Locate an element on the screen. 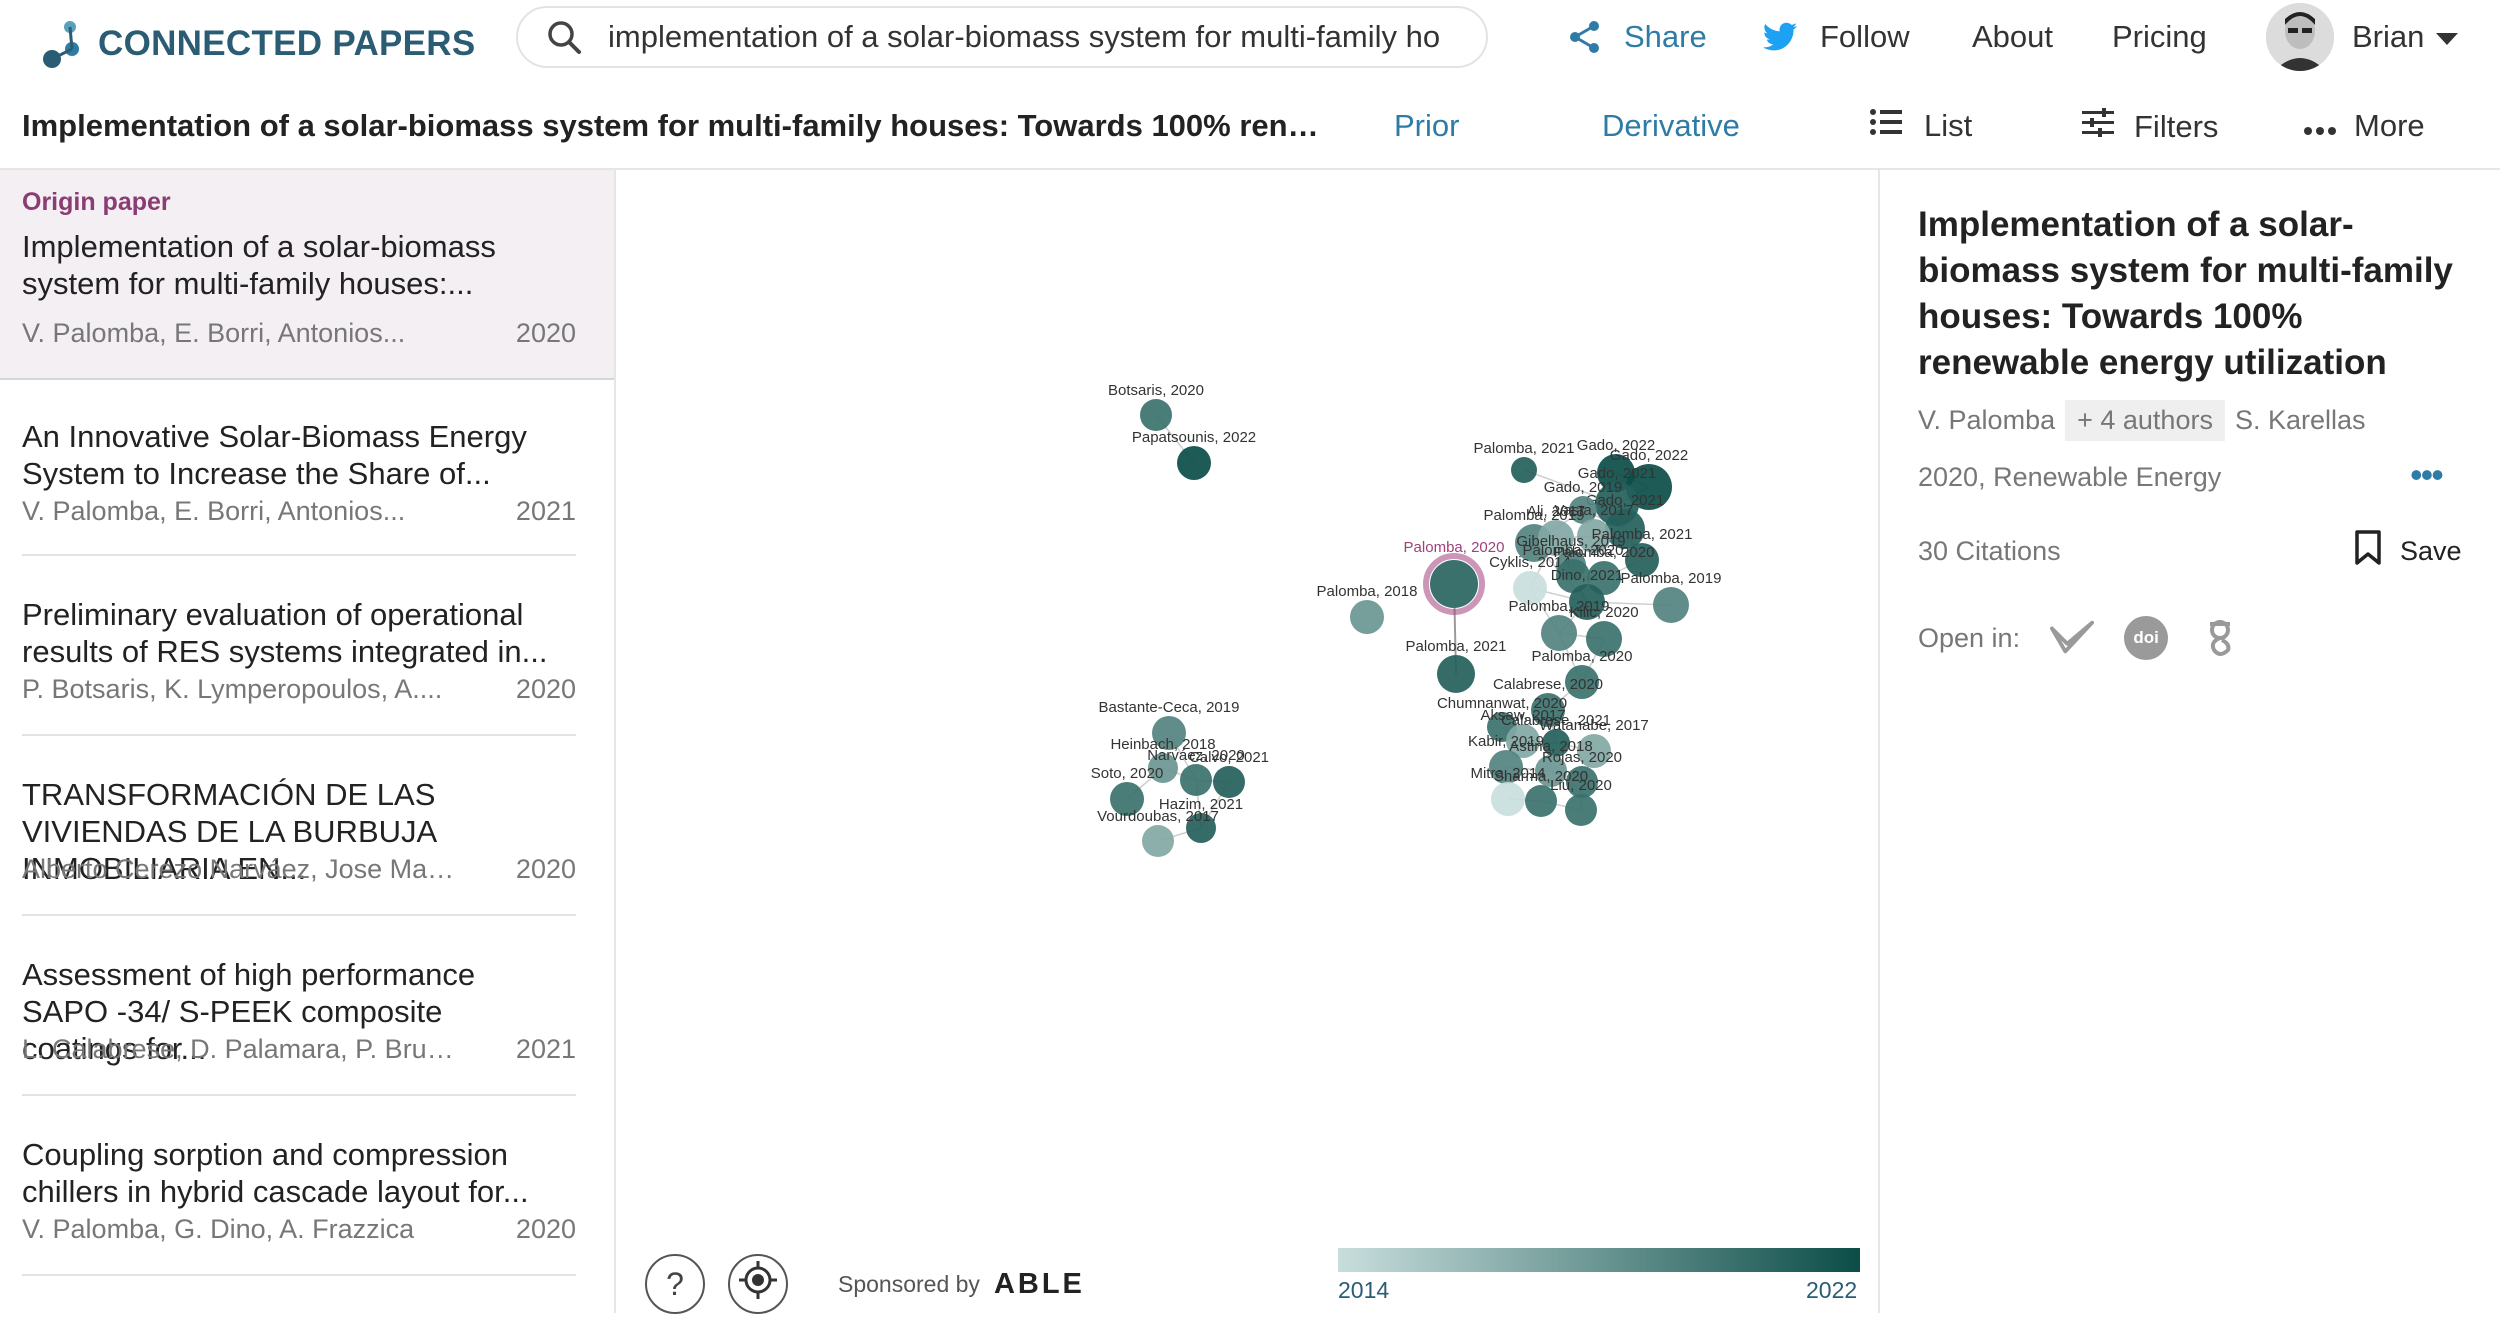 The image size is (2500, 1318). app-logo: CONNECTED PAPERS is located at coordinates (258, 44).